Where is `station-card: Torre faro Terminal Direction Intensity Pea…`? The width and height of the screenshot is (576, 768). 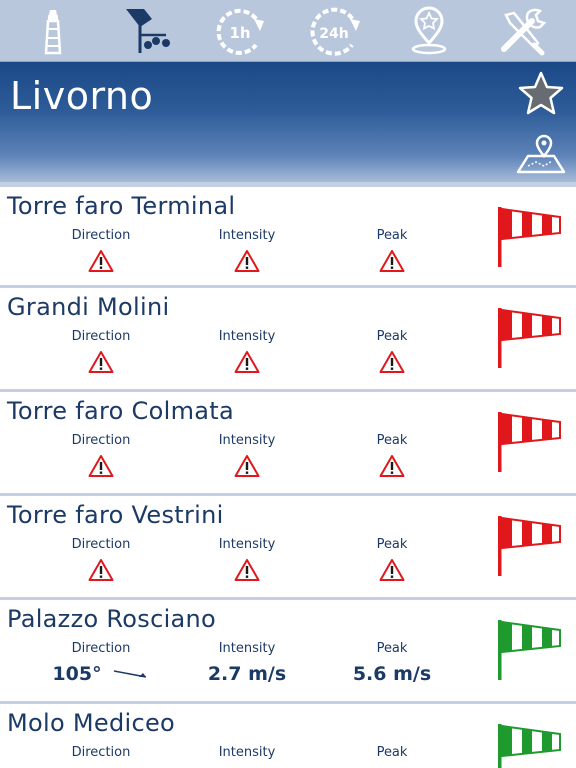 station-card: Torre faro Terminal Direction Intensity Pea… is located at coordinates (288, 236).